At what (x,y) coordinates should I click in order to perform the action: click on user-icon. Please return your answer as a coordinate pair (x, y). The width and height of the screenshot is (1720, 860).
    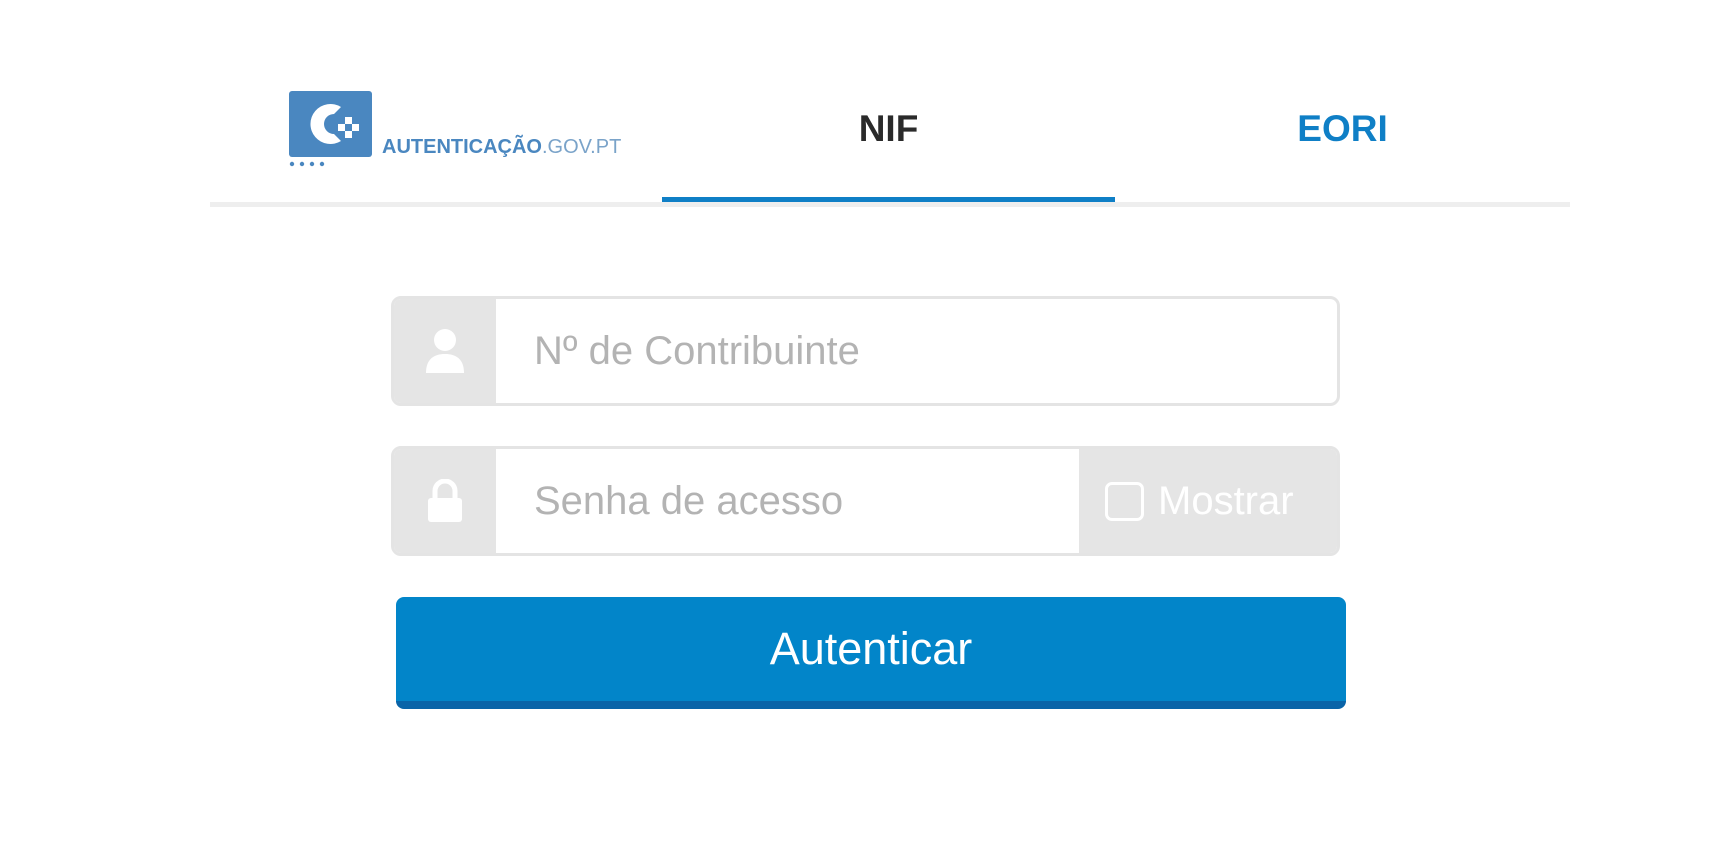
    Looking at the image, I should click on (445, 351).